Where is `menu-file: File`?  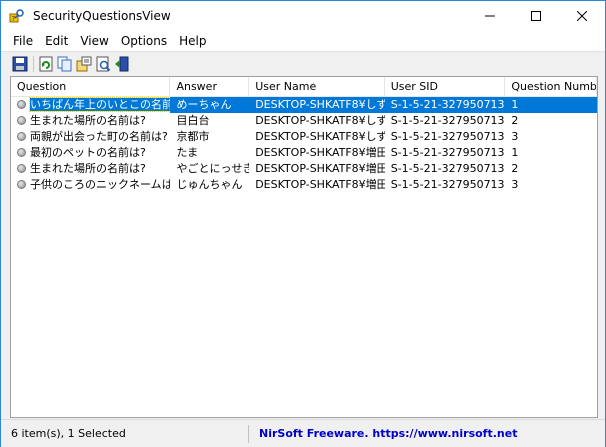
menu-file: File is located at coordinates (20, 41).